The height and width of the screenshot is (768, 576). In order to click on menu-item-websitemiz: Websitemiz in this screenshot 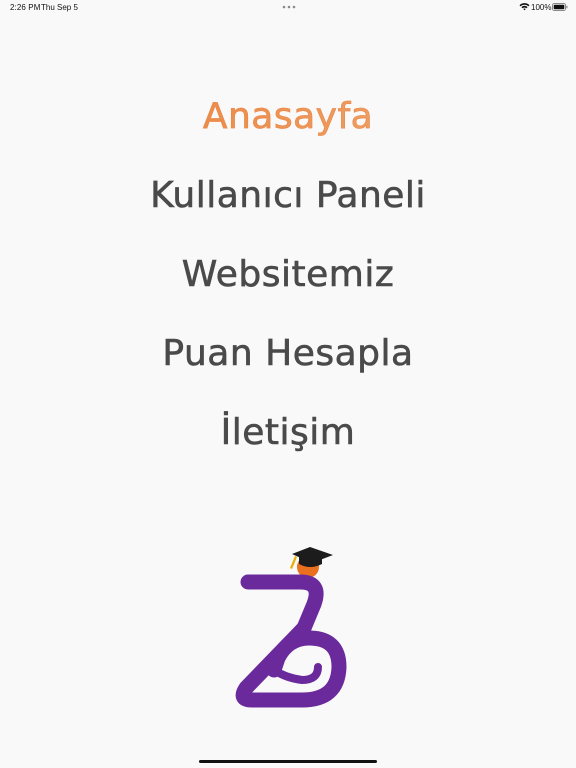, I will do `click(288, 283)`.